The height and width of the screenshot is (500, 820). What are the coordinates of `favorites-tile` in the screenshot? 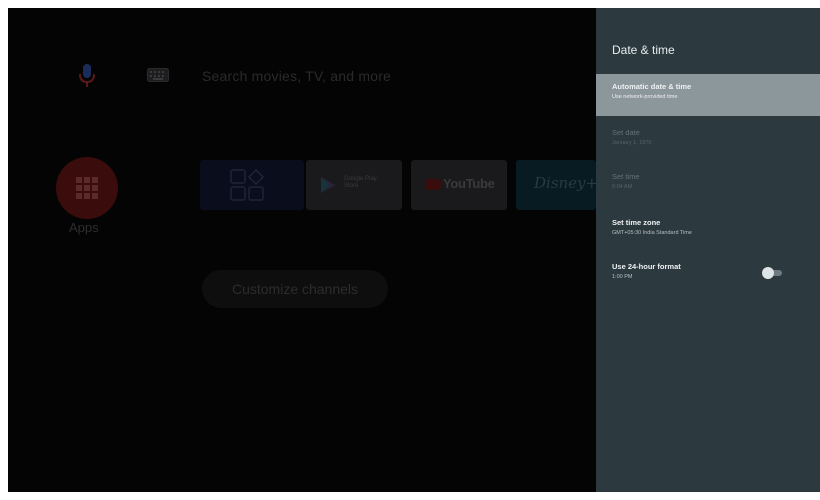 It's located at (252, 185).